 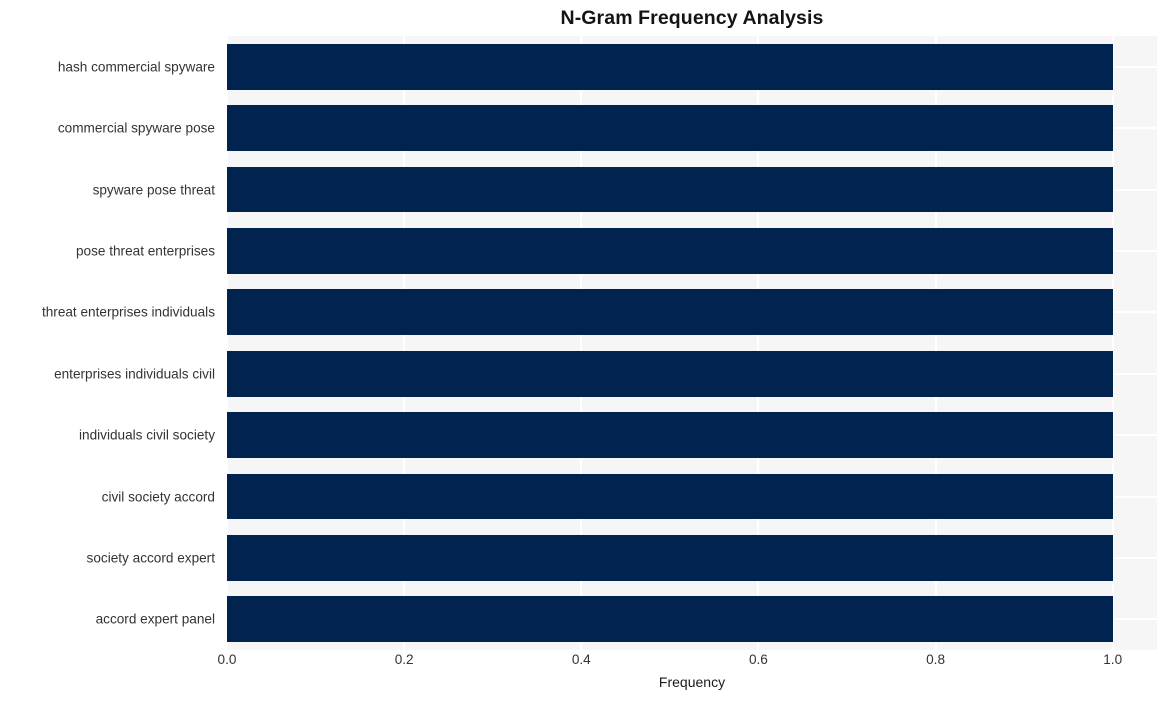 What do you see at coordinates (128, 312) in the screenshot?
I see `y-axis-tick-label: threat enterprises individuals` at bounding box center [128, 312].